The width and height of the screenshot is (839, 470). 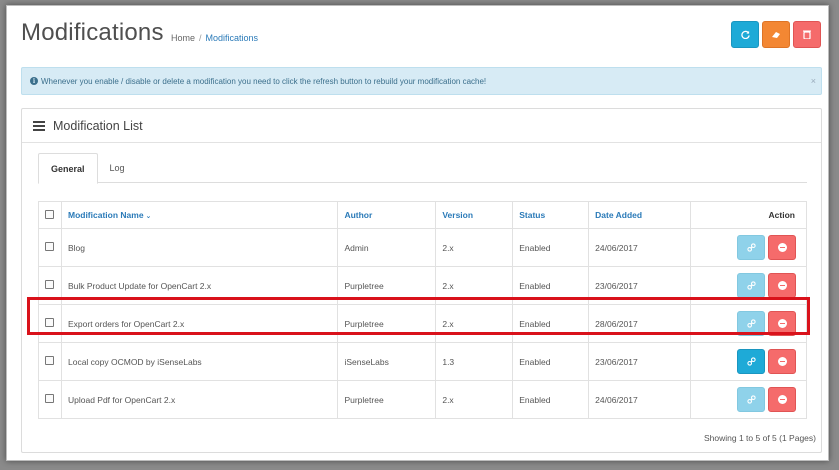 I want to click on tab-general: General, so click(x=68, y=168).